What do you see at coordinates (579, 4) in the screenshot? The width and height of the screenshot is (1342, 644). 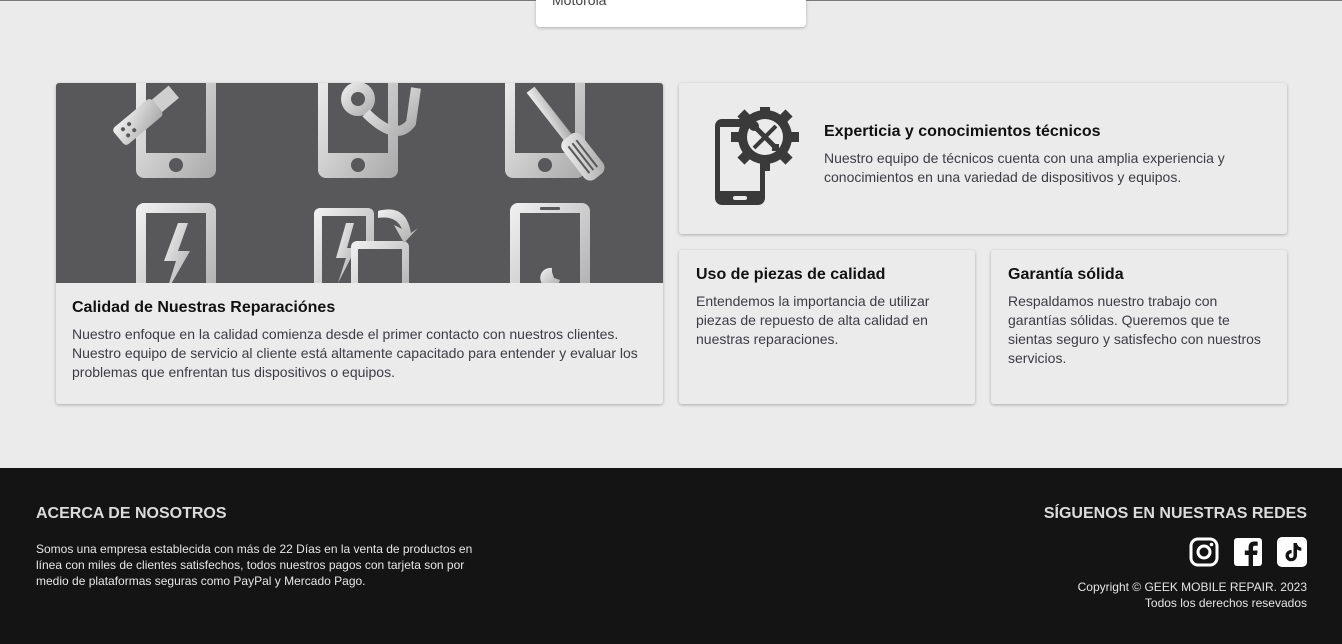 I see `dropdown-item-motorola: Motorola` at bounding box center [579, 4].